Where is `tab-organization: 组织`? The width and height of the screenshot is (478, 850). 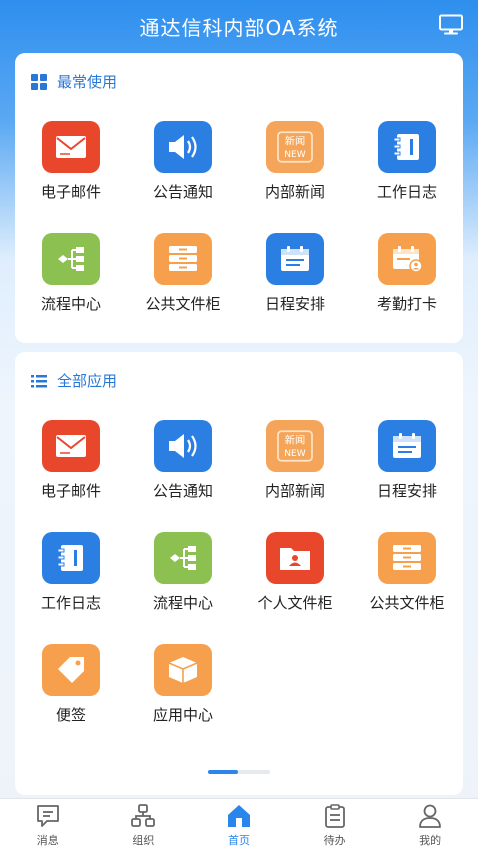 tab-organization: 组织 is located at coordinates (144, 824).